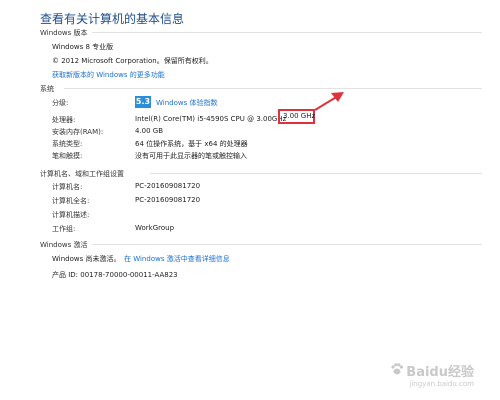 Image resolution: width=500 pixels, height=400 pixels. I want to click on workgroup-value: WorkGroup, so click(155, 228).